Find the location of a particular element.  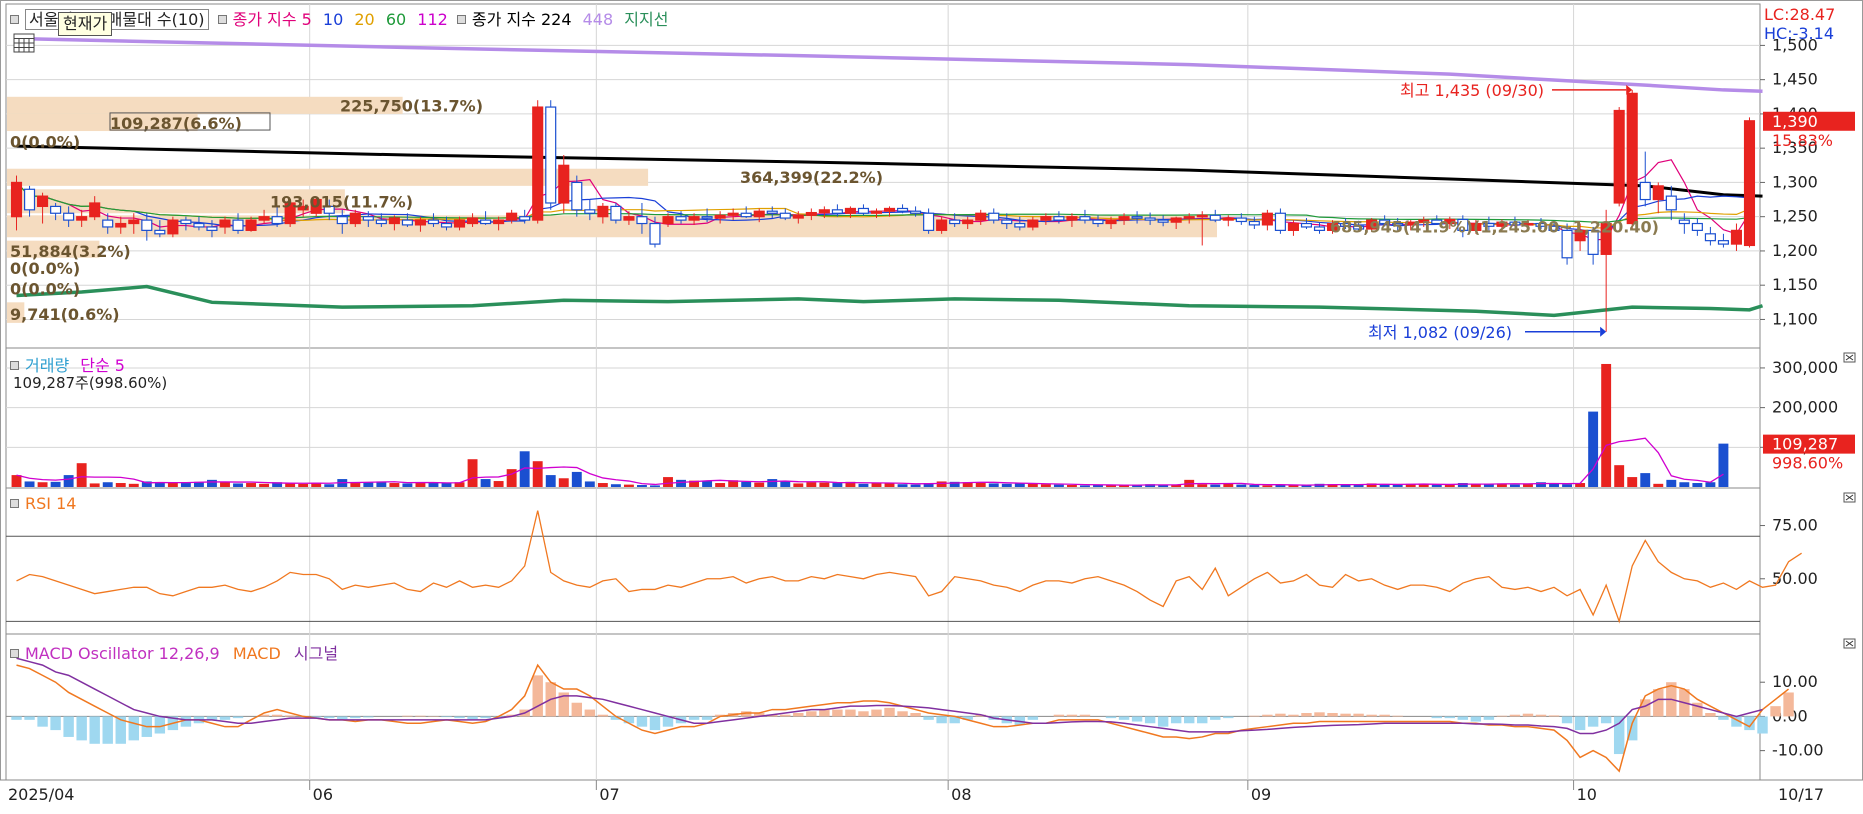

price-tick-label: 1,300 is located at coordinates (1795, 181).